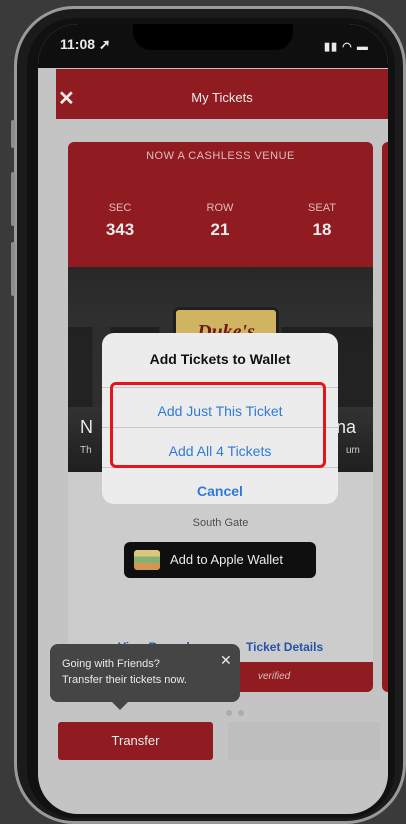  What do you see at coordinates (13, 199) in the screenshot?
I see `volume-up-button` at bounding box center [13, 199].